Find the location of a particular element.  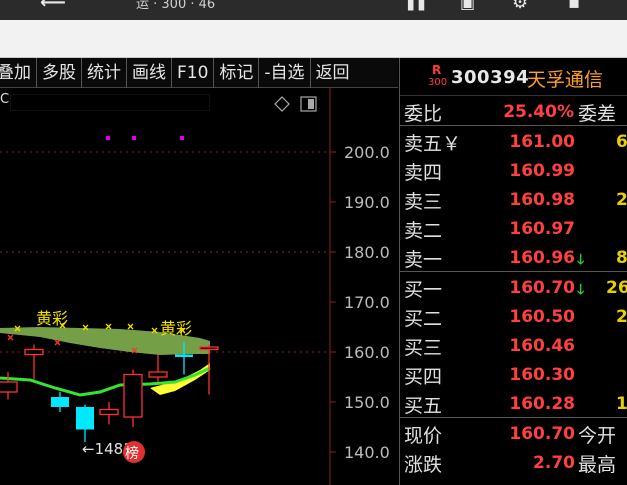

bid-price: 160.46 is located at coordinates (542, 346).